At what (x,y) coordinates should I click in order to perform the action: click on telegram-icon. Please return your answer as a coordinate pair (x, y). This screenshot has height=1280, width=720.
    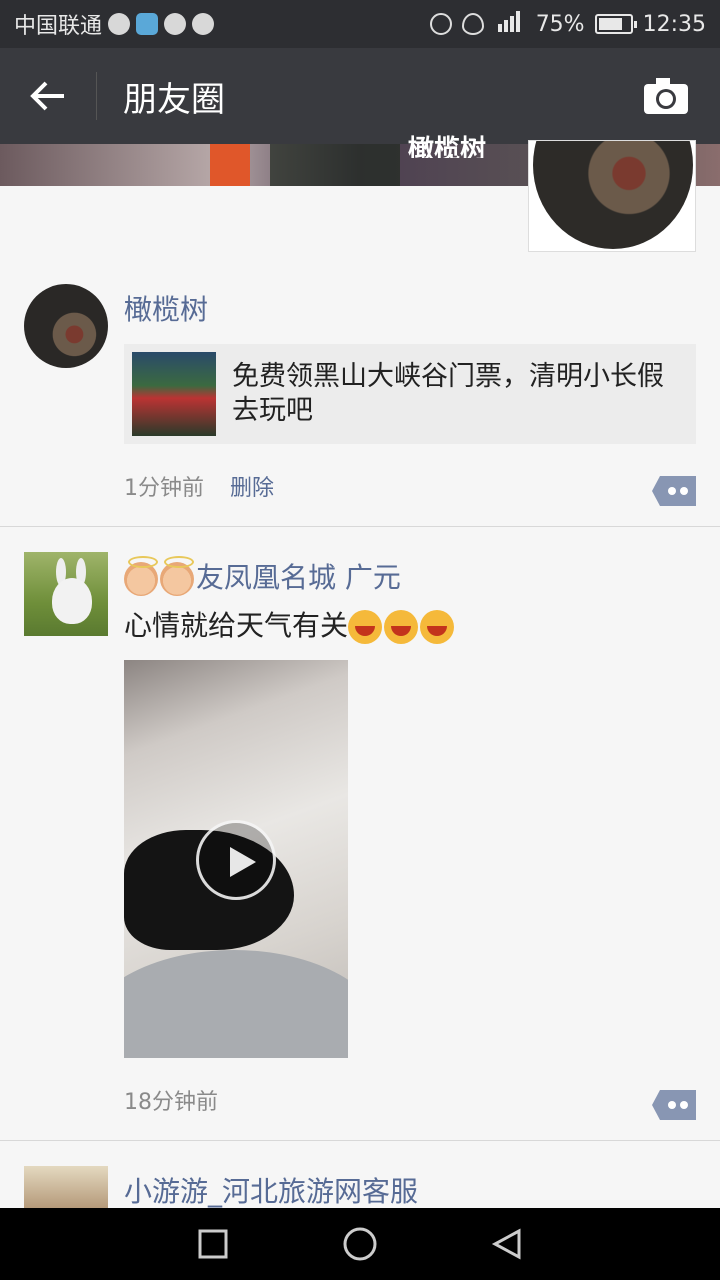
    Looking at the image, I should click on (147, 24).